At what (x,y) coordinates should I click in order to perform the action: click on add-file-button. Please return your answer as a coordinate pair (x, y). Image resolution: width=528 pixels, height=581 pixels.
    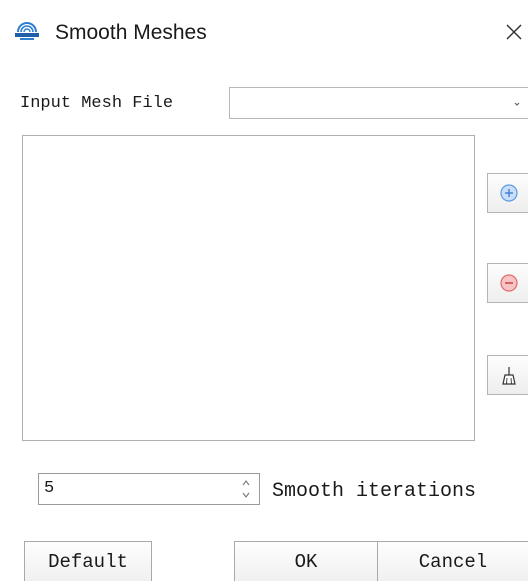
    Looking at the image, I should click on (507, 193).